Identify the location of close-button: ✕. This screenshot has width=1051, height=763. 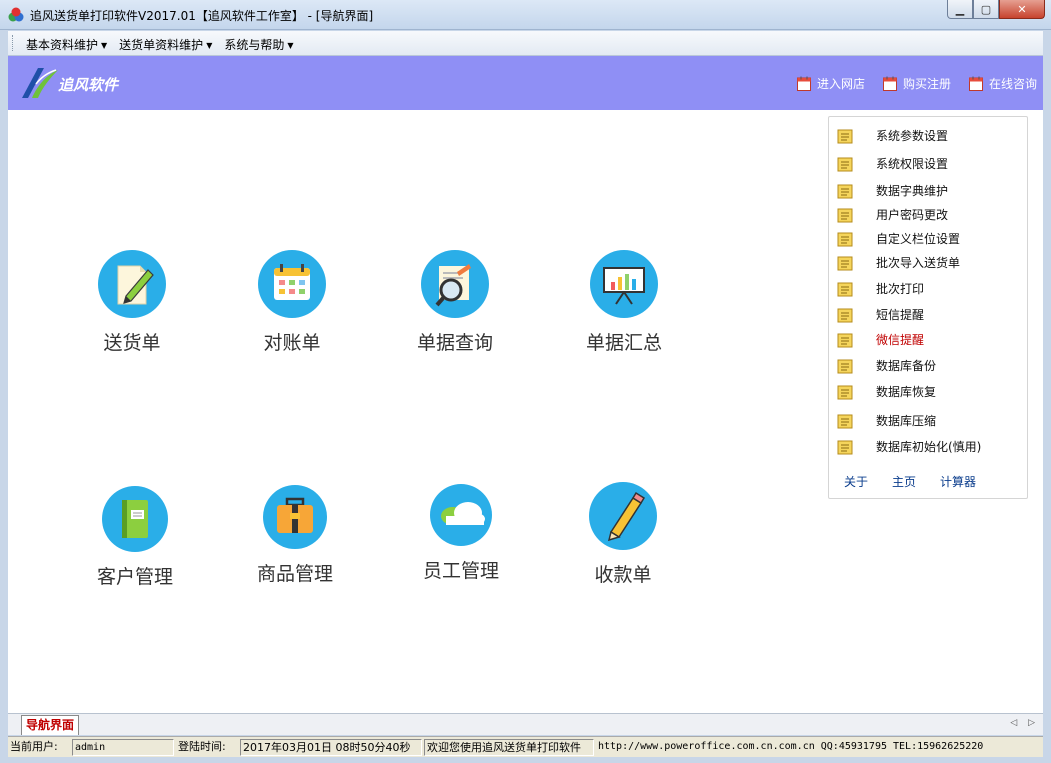
(1022, 9).